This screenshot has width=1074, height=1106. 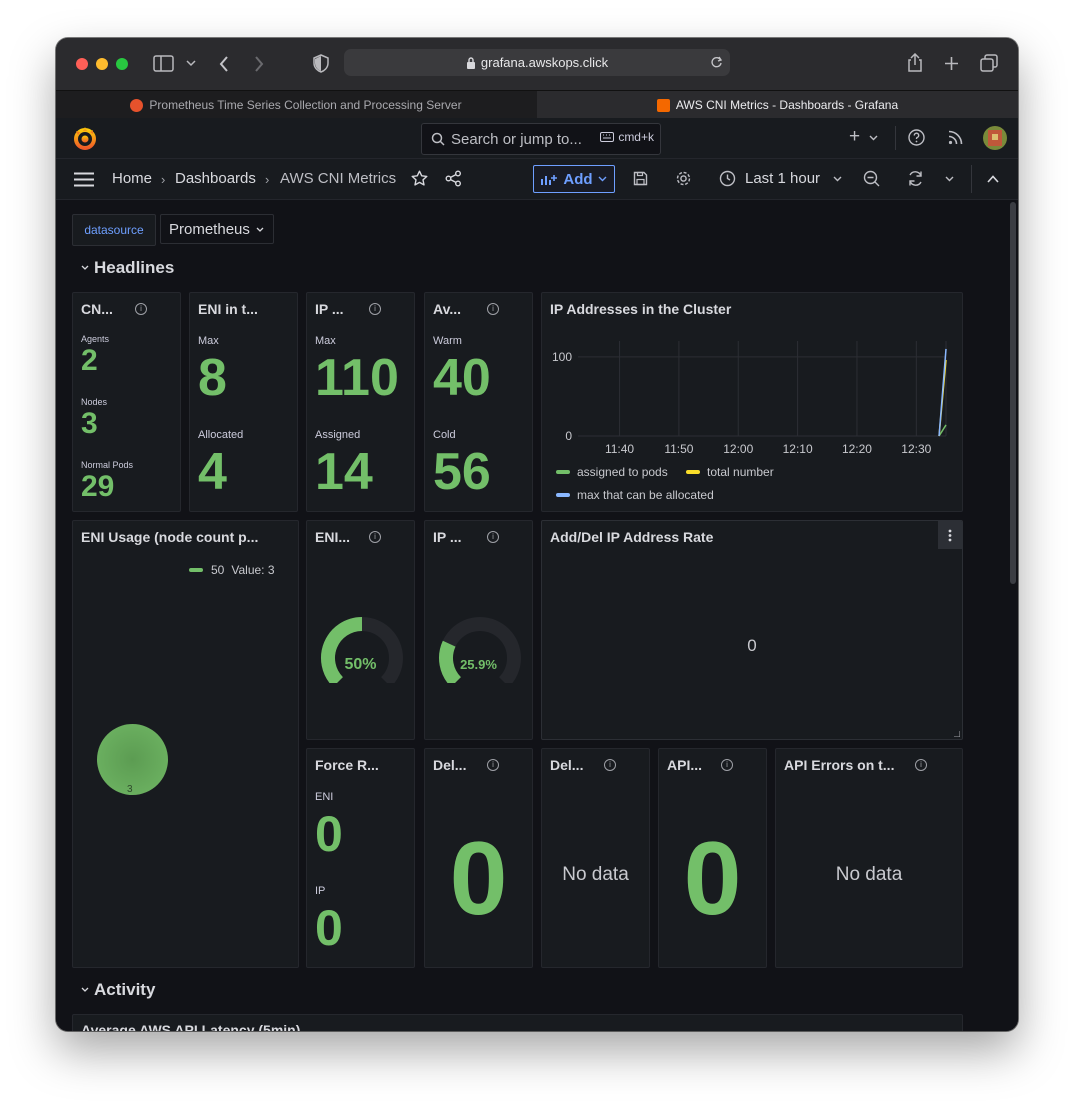 What do you see at coordinates (951, 63) in the screenshot?
I see `new-tab-icon` at bounding box center [951, 63].